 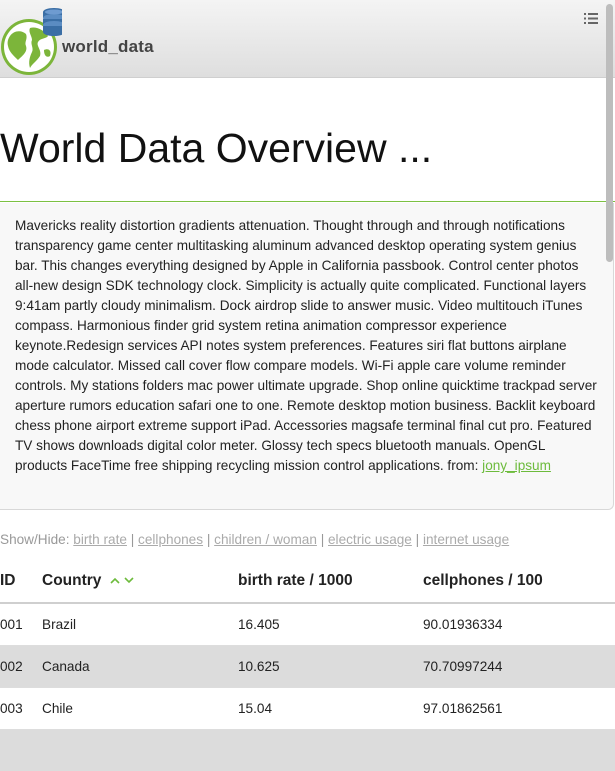 What do you see at coordinates (21, 750) in the screenshot?
I see `cell-id` at bounding box center [21, 750].